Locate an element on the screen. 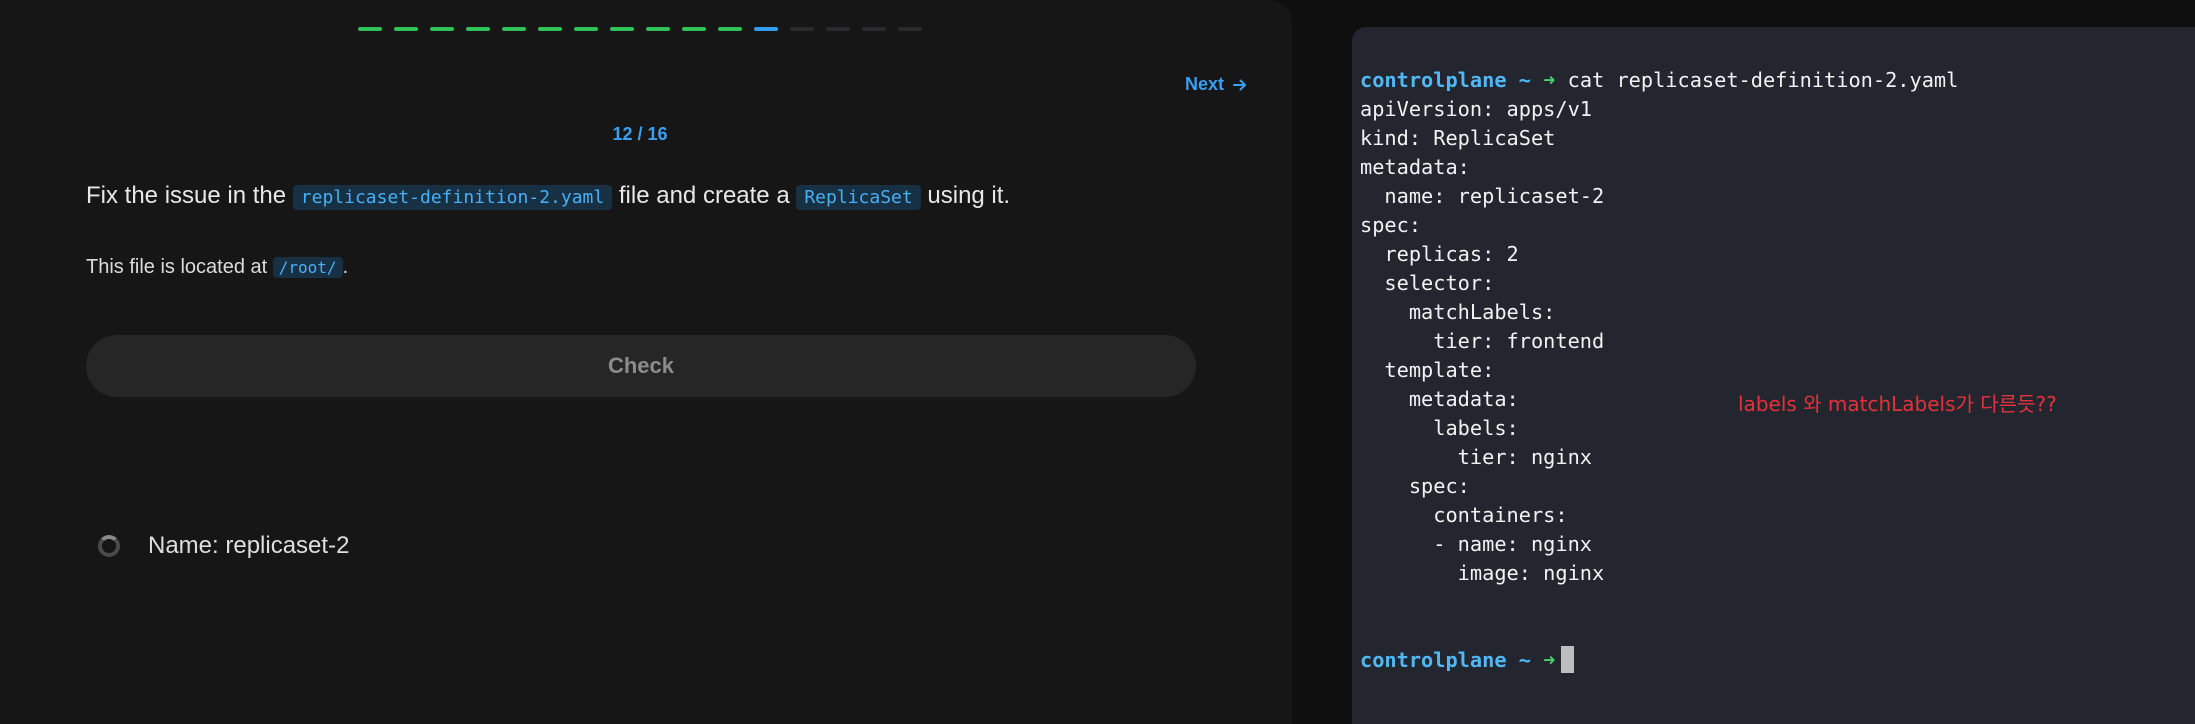  check-result-item: Name: replicaset-2 is located at coordinates (223, 546).